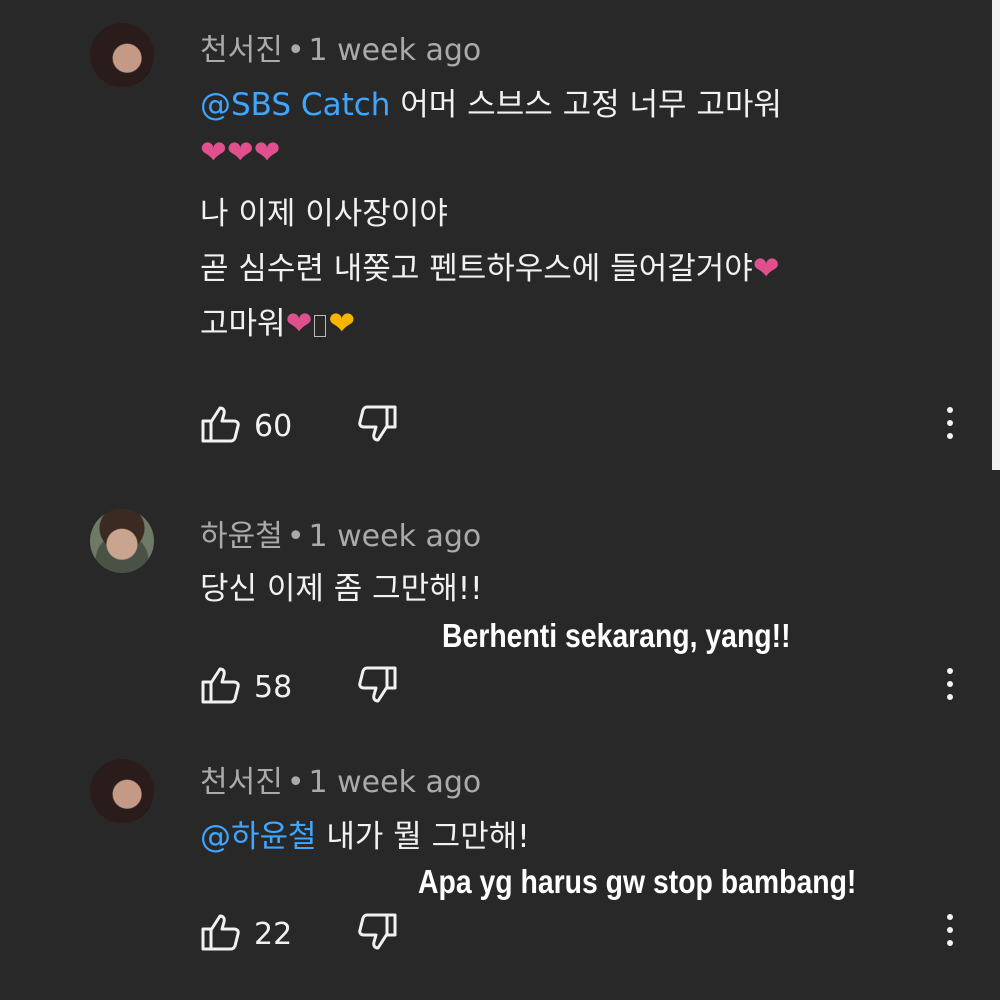 This screenshot has width=1000, height=1000. What do you see at coordinates (299, 687) in the screenshot?
I see `comment-actions: 58` at bounding box center [299, 687].